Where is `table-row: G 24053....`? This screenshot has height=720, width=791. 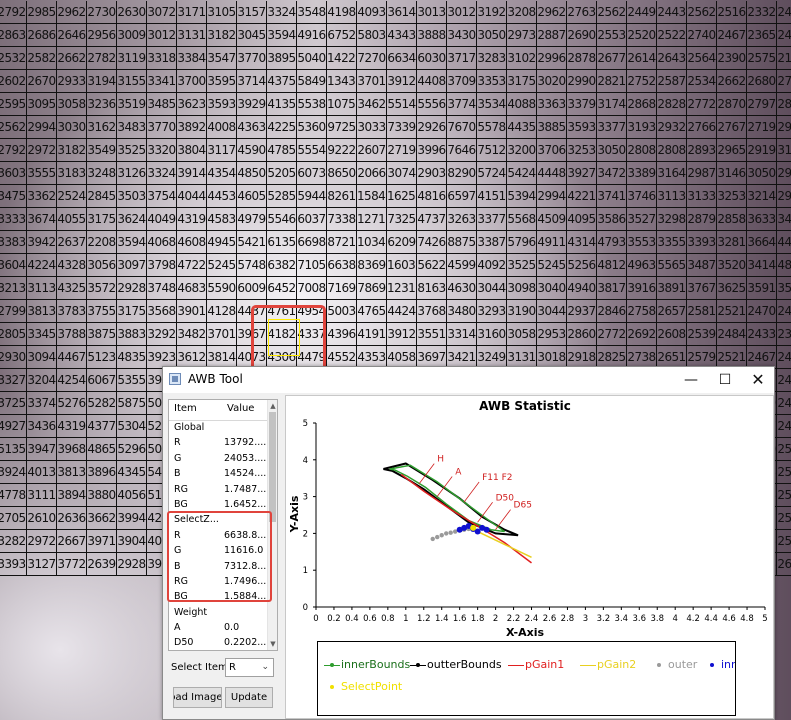 table-row: G 24053.... is located at coordinates (218, 458).